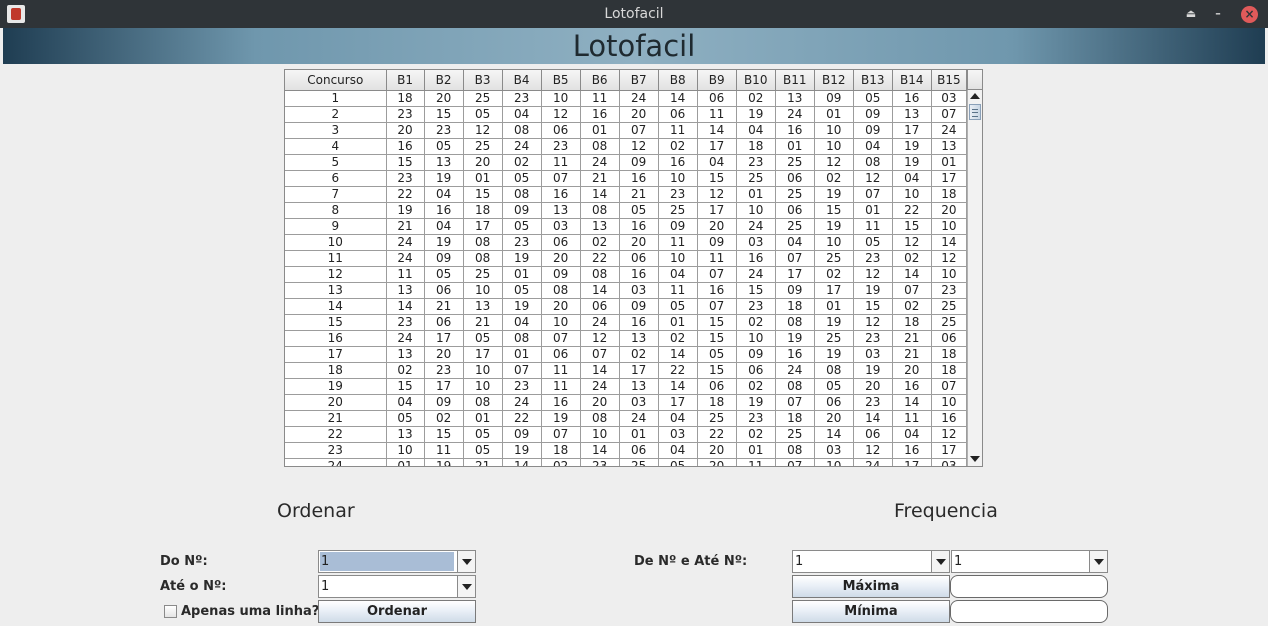 The height and width of the screenshot is (626, 1268). Describe the element at coordinates (626, 210) in the screenshot. I see `table-row: 8 19 16 18 09 13 08 05 25 17 10 06 15 01 22 20` at that location.